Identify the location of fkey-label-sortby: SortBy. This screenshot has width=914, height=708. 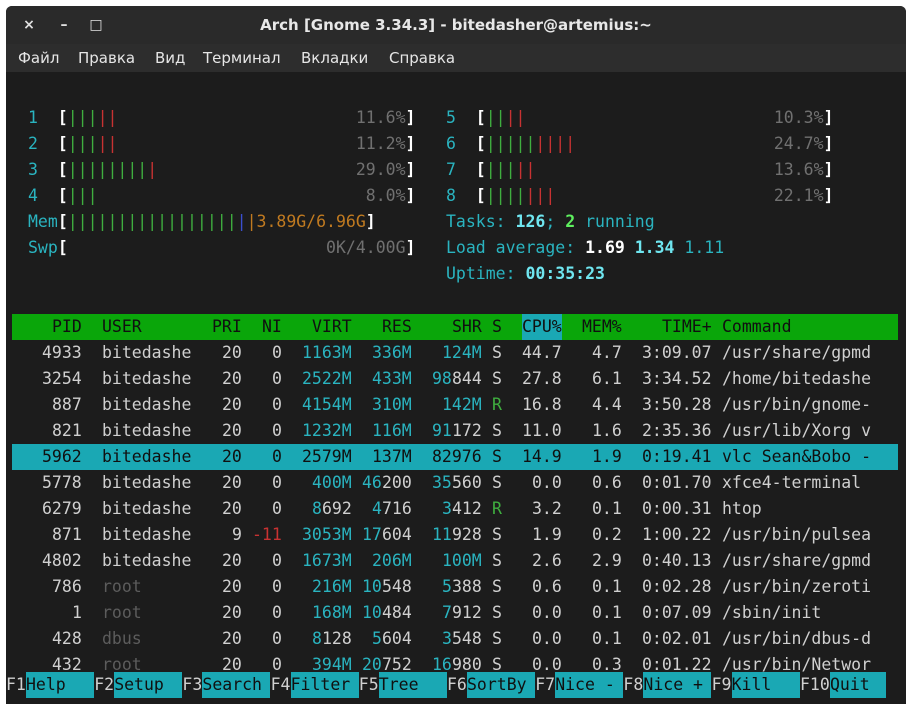
(501, 685).